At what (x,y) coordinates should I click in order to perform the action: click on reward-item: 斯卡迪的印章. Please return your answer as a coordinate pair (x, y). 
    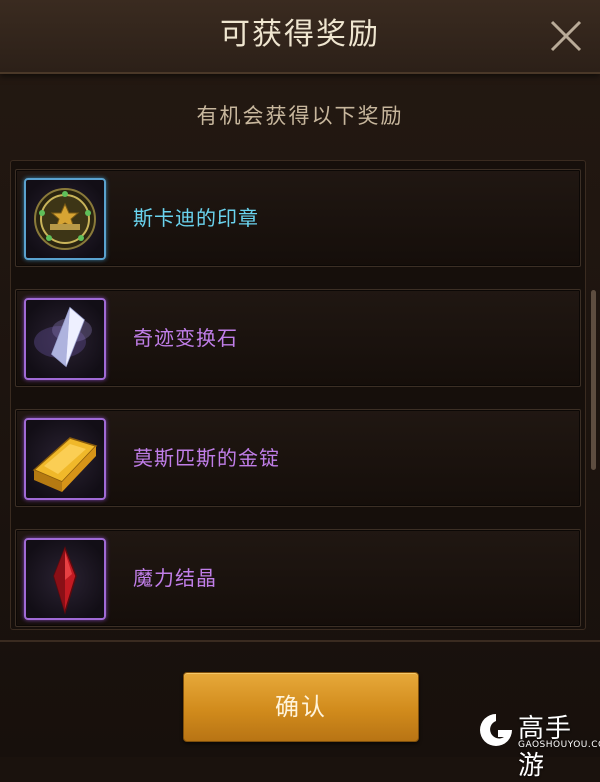
    Looking at the image, I should click on (298, 218).